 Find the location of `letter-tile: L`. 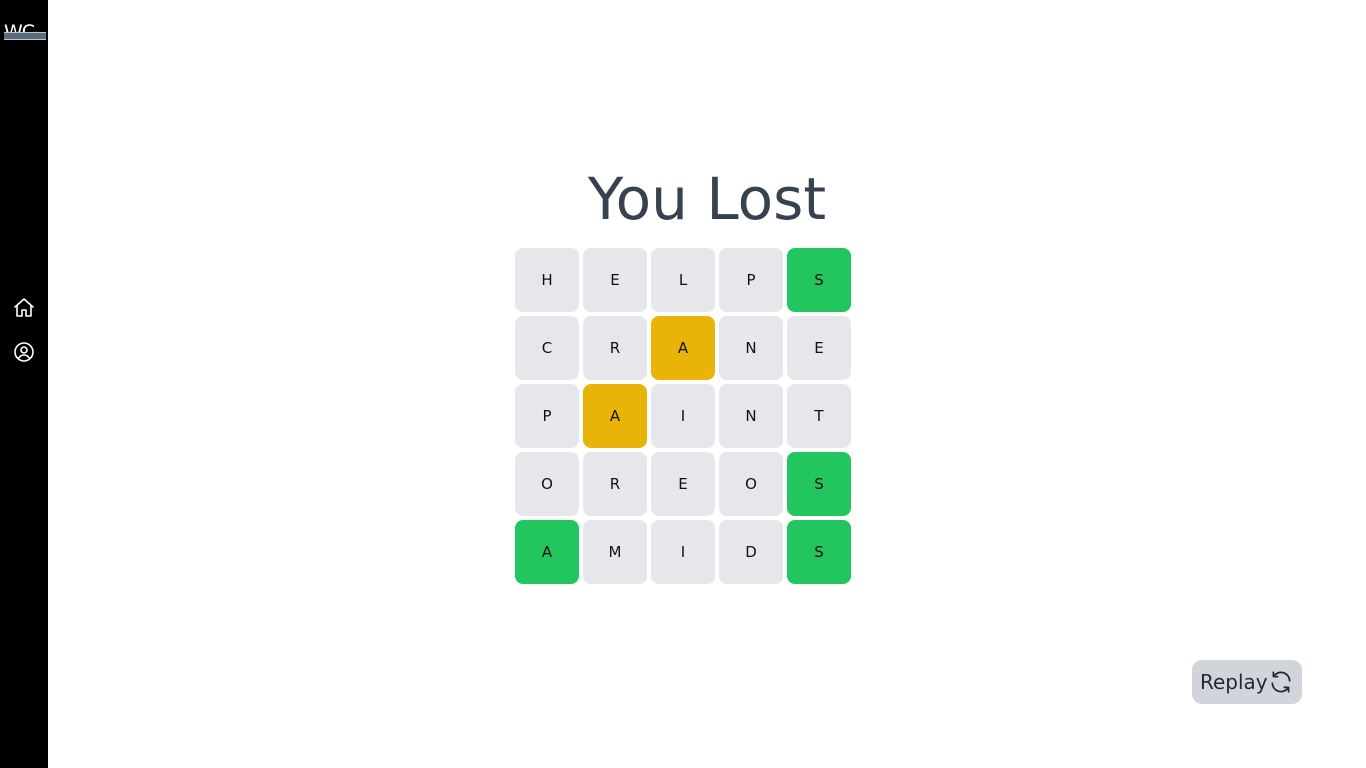

letter-tile: L is located at coordinates (683, 280).